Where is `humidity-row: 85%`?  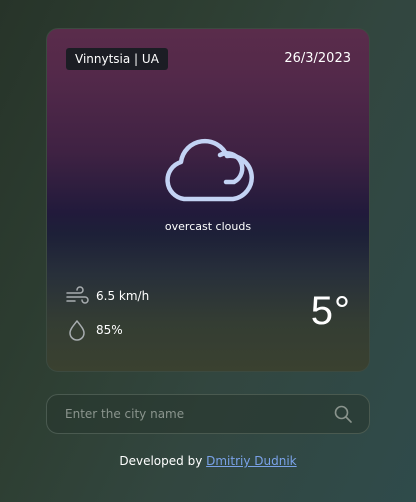
humidity-row: 85% is located at coordinates (93, 330).